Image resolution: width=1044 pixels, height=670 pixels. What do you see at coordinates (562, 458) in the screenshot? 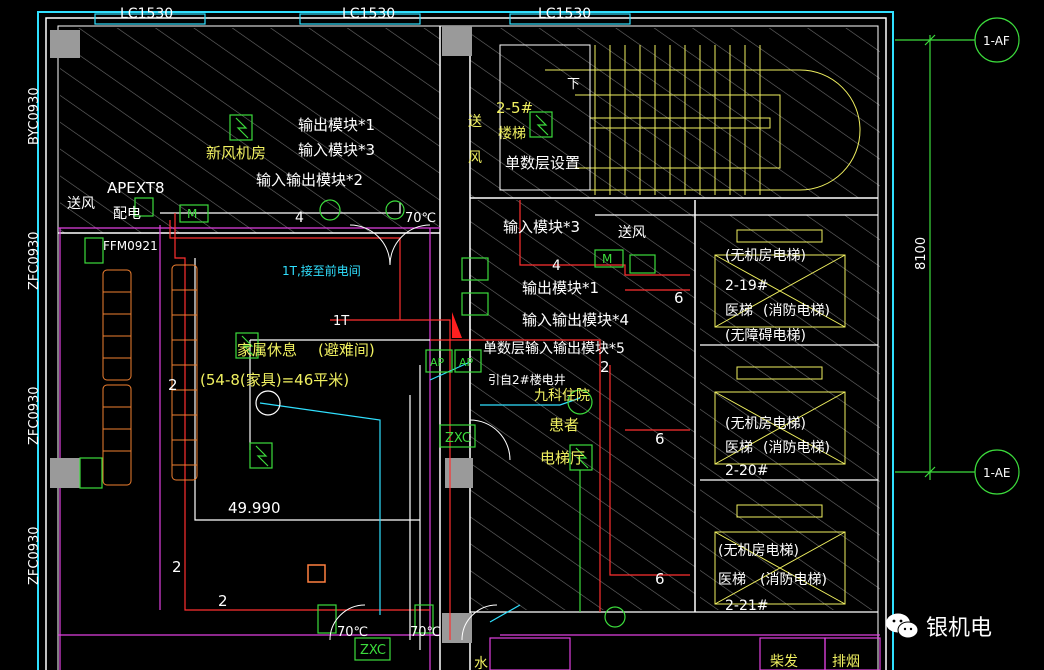
I see `label-diantiting: 电梯厅` at bounding box center [562, 458].